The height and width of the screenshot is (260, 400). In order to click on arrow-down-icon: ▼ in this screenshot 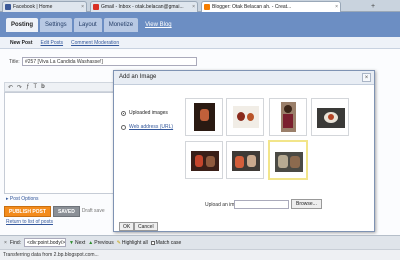, I will do `click(71, 242)`.